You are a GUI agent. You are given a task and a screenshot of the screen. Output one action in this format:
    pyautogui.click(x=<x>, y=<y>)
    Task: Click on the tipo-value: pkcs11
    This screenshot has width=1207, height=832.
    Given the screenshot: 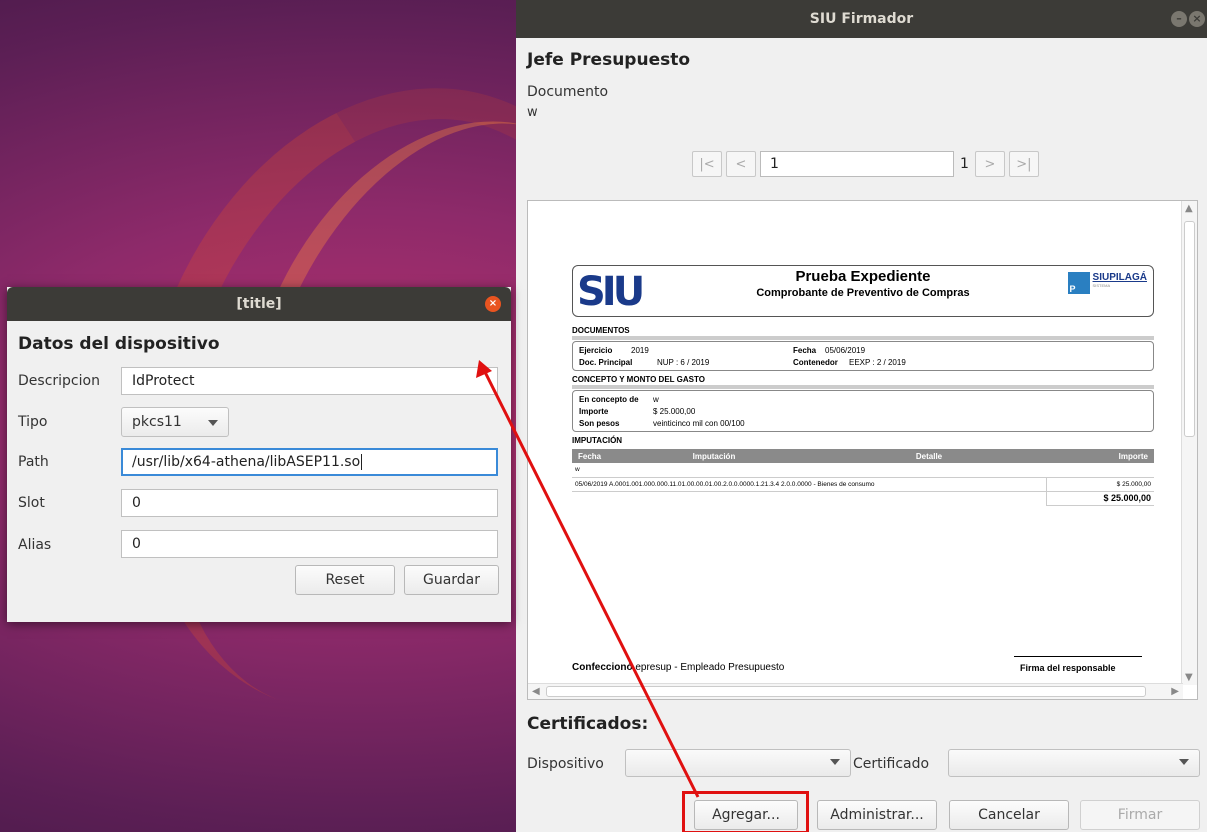 What is the action you would take?
    pyautogui.click(x=157, y=422)
    